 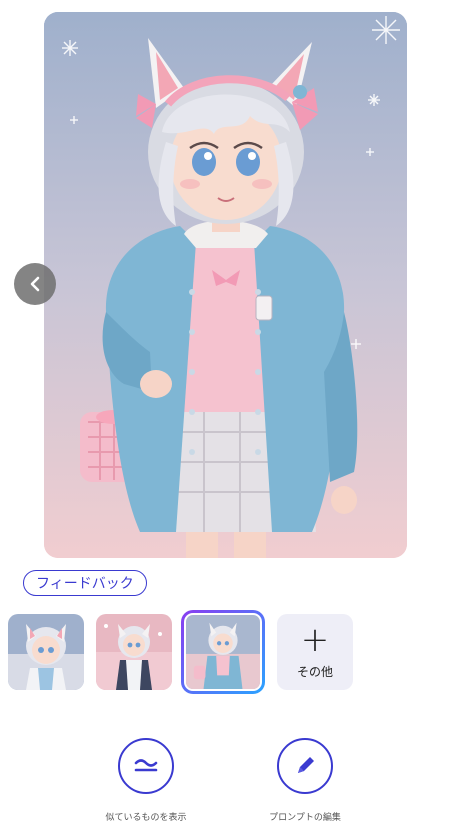 I want to click on thumbnail-3-selected, so click(x=223, y=652).